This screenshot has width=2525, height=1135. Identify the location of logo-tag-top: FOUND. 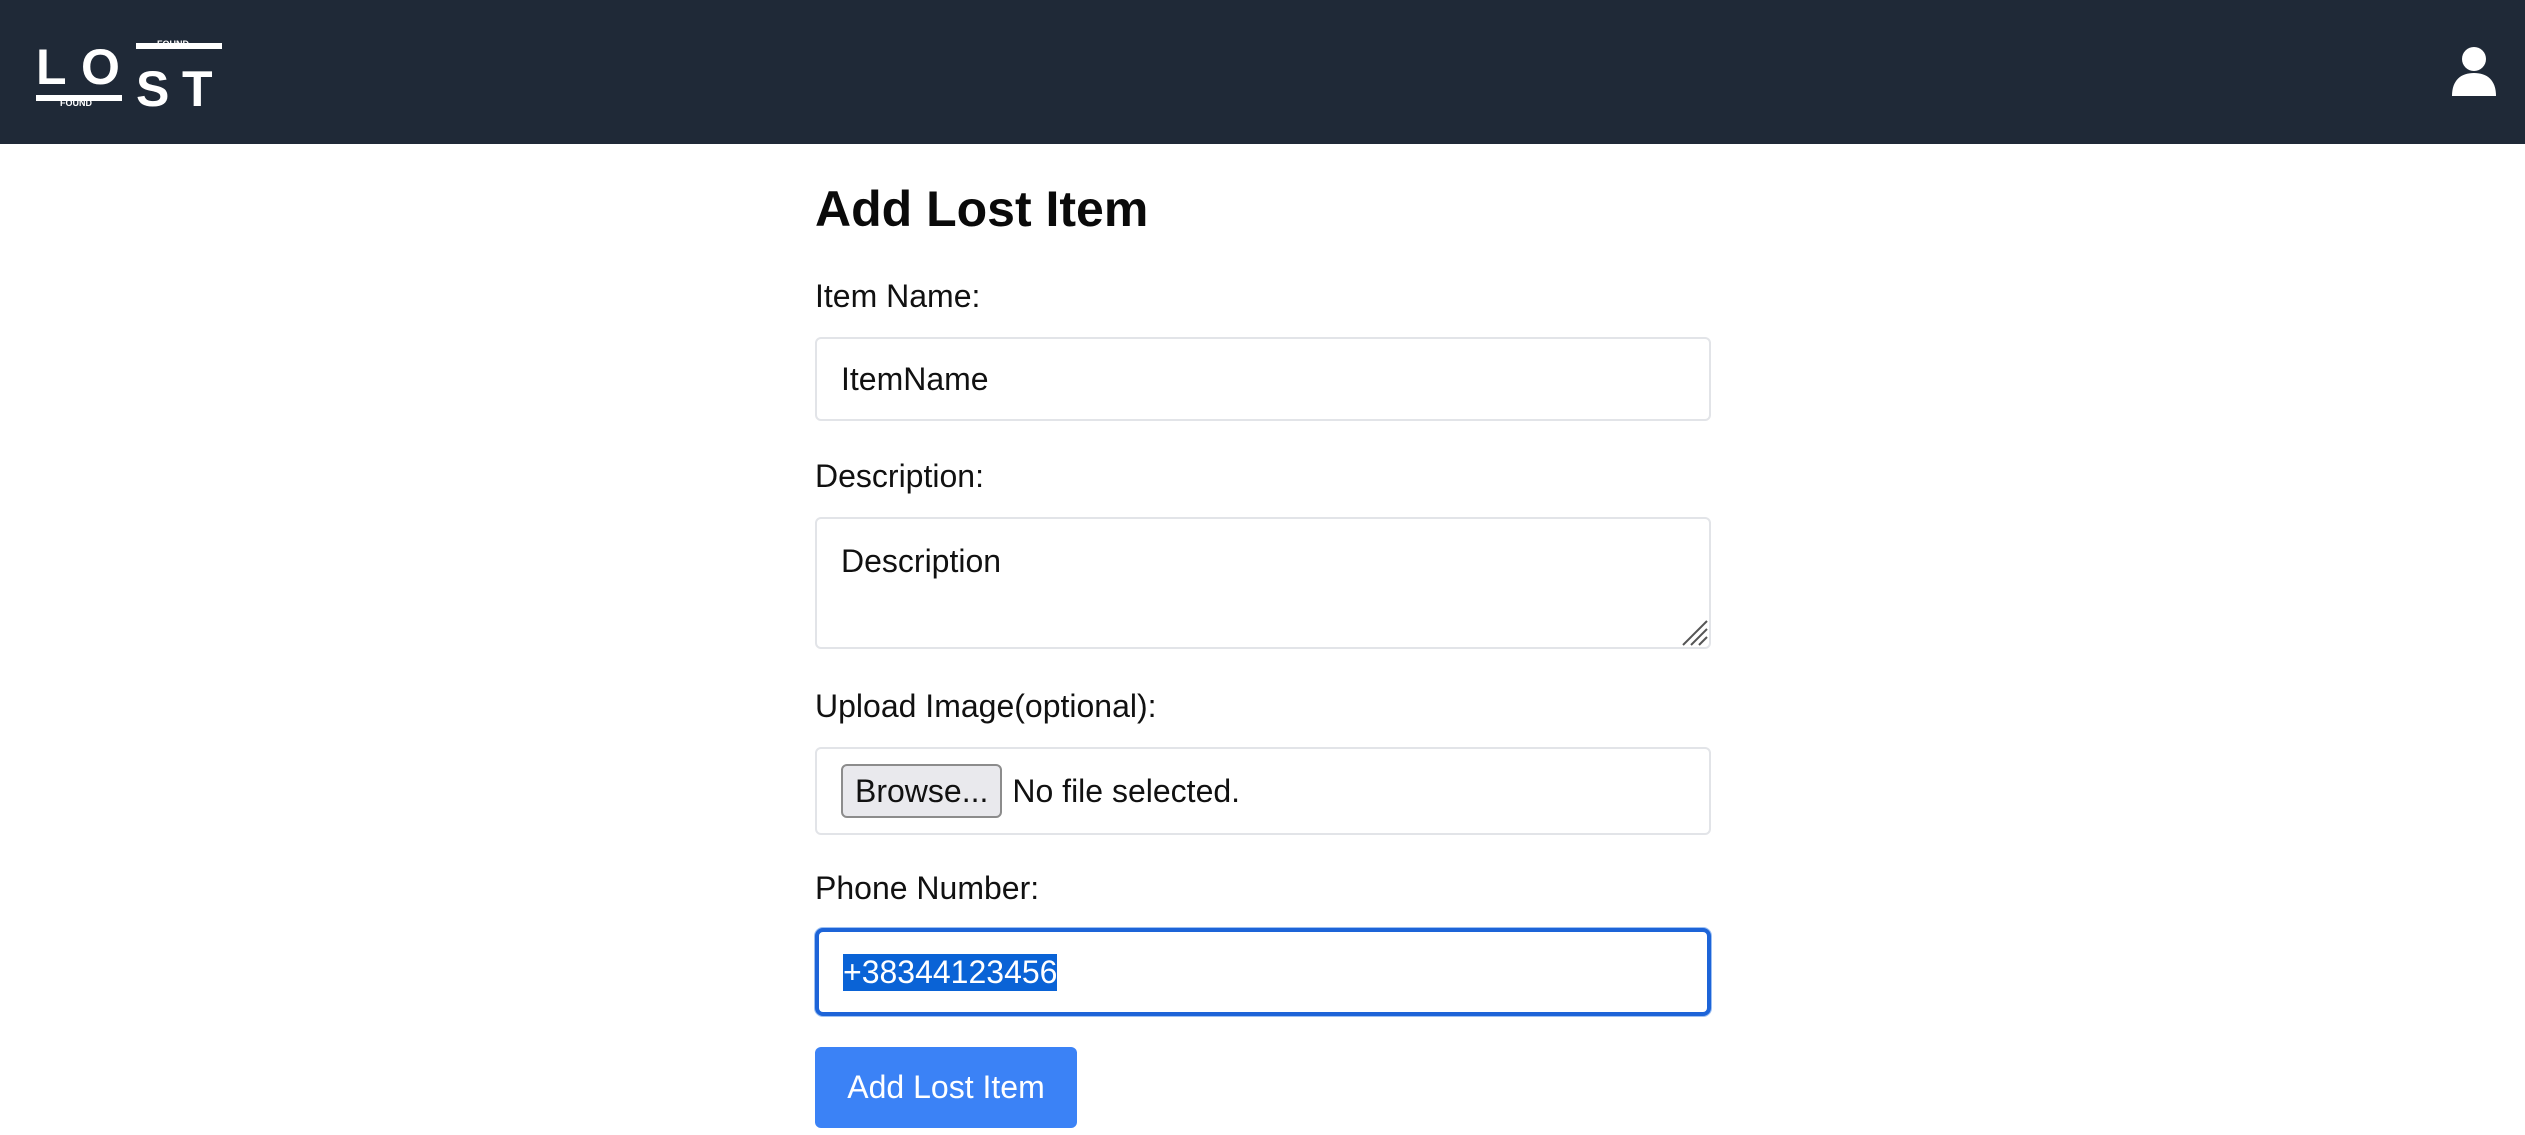
(173, 44).